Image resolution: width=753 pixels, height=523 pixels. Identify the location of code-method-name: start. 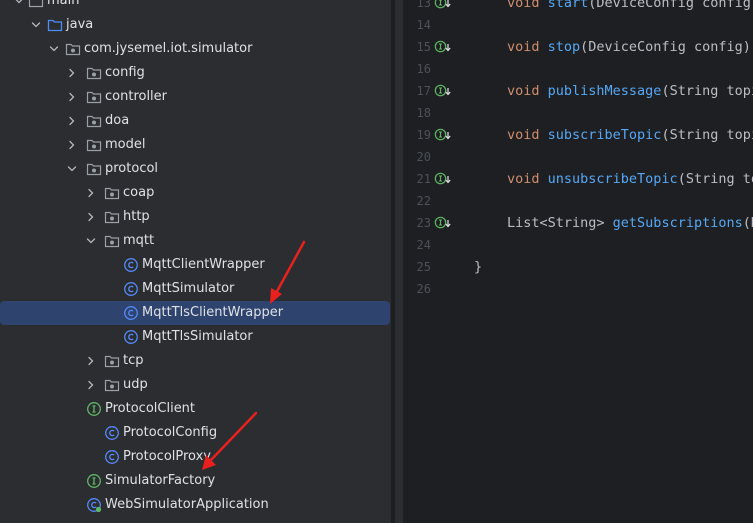
(568, 5).